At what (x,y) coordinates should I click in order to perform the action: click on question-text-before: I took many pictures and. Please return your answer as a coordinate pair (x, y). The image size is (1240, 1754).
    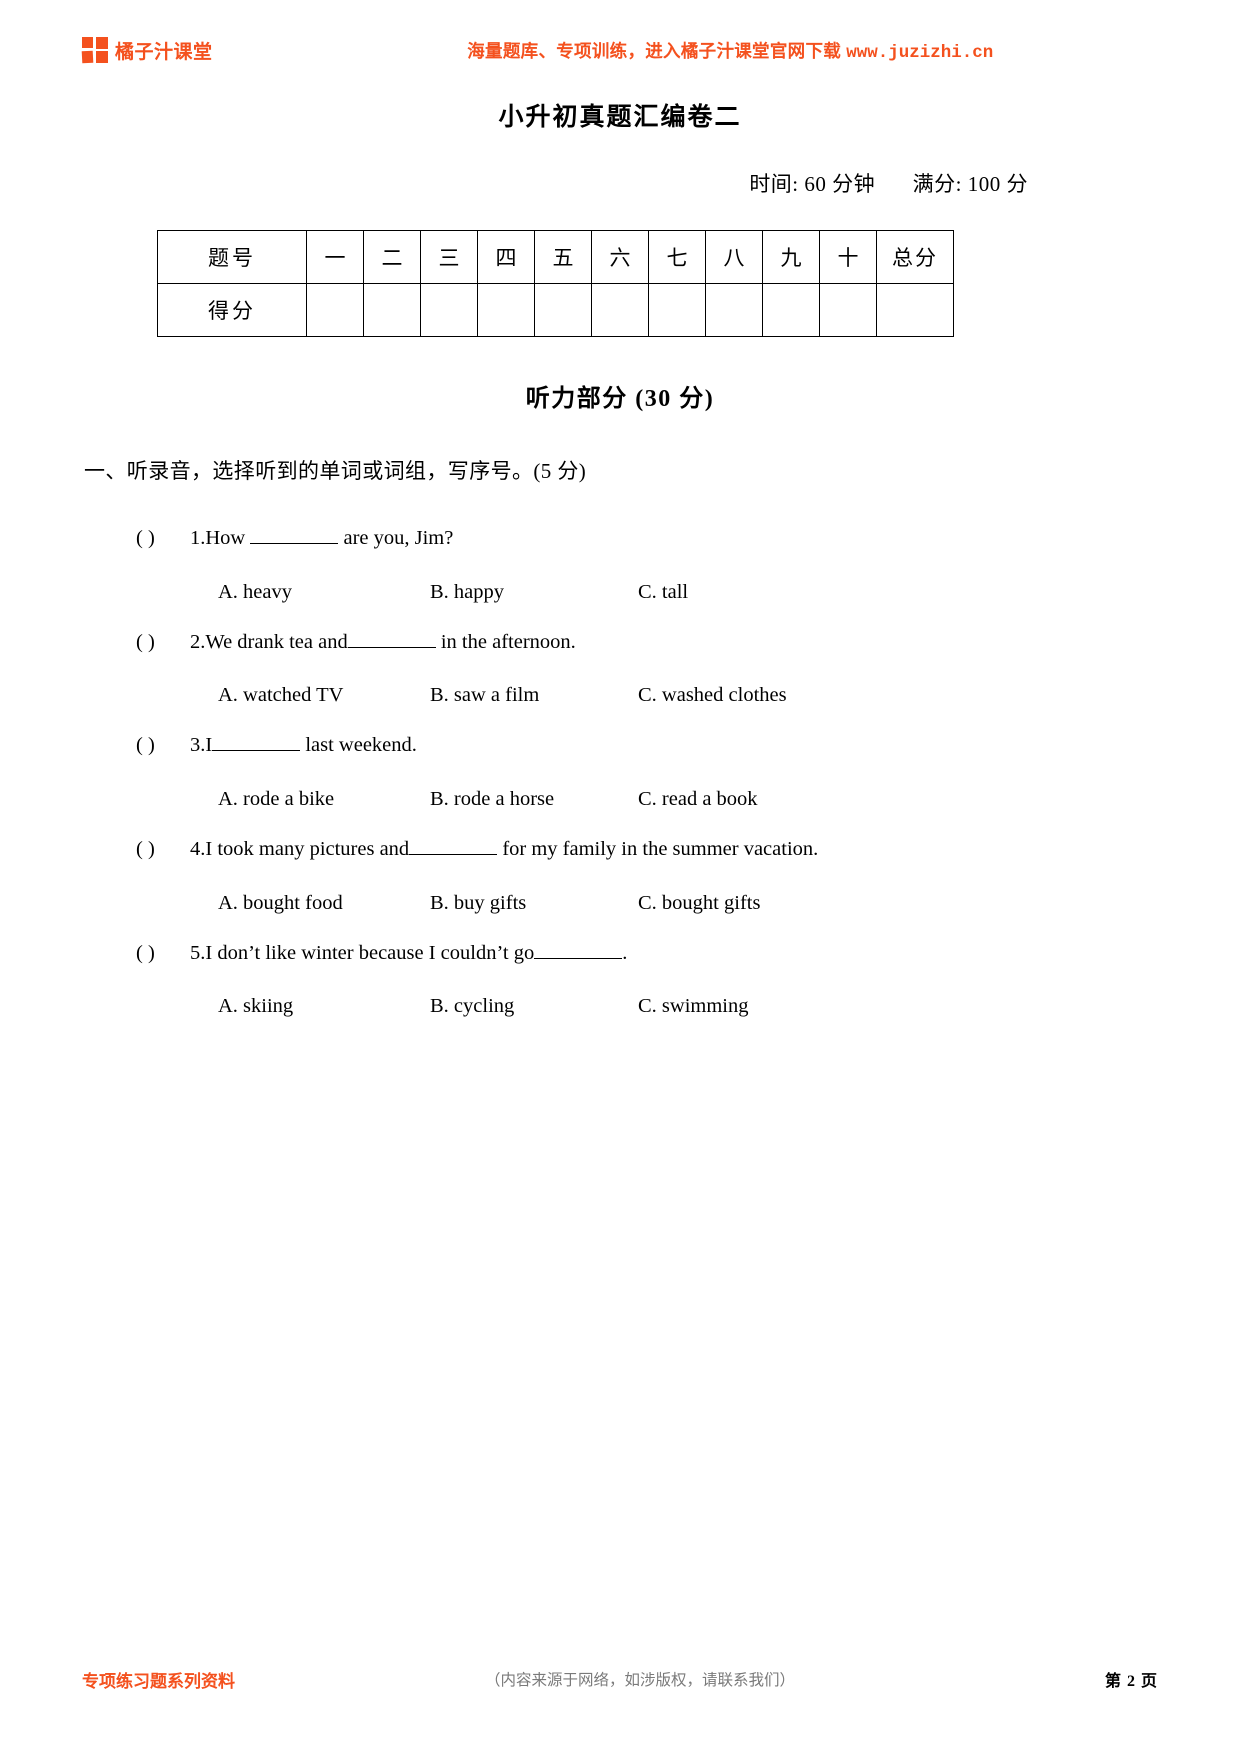
    Looking at the image, I should click on (307, 849).